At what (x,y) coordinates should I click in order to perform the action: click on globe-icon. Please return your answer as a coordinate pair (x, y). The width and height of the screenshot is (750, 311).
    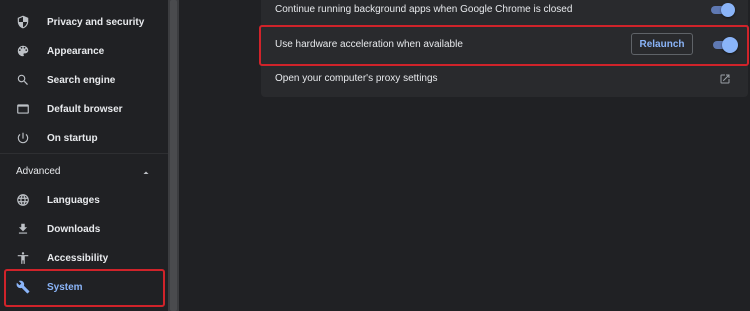
    Looking at the image, I should click on (23, 200).